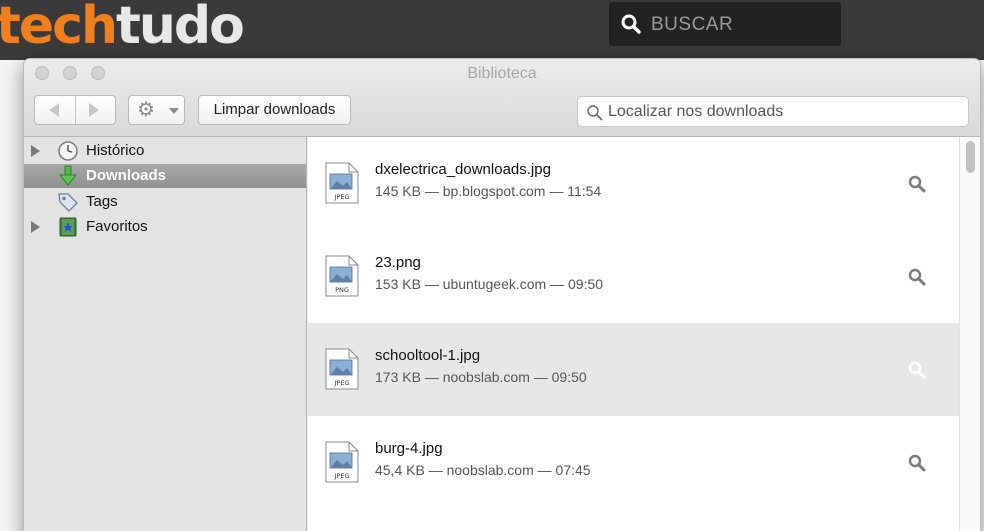 This screenshot has height=531, width=984. I want to click on sidebar-item-label: Histórico, so click(115, 150).